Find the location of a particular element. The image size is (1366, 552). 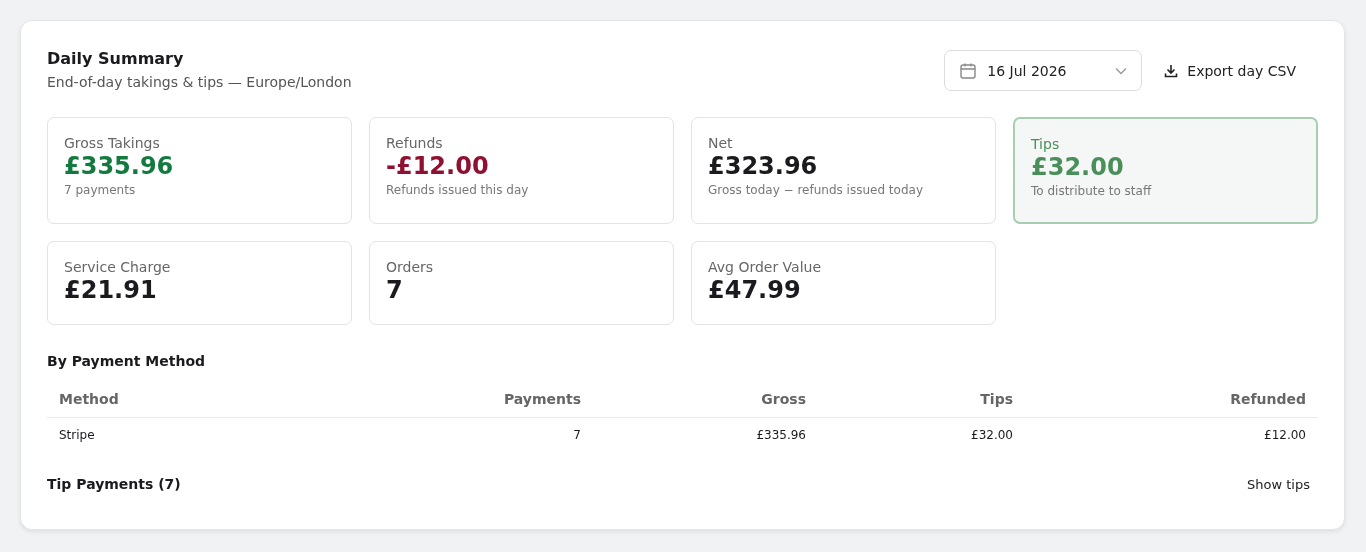

table-cell-text: Stripe is located at coordinates (77, 435).